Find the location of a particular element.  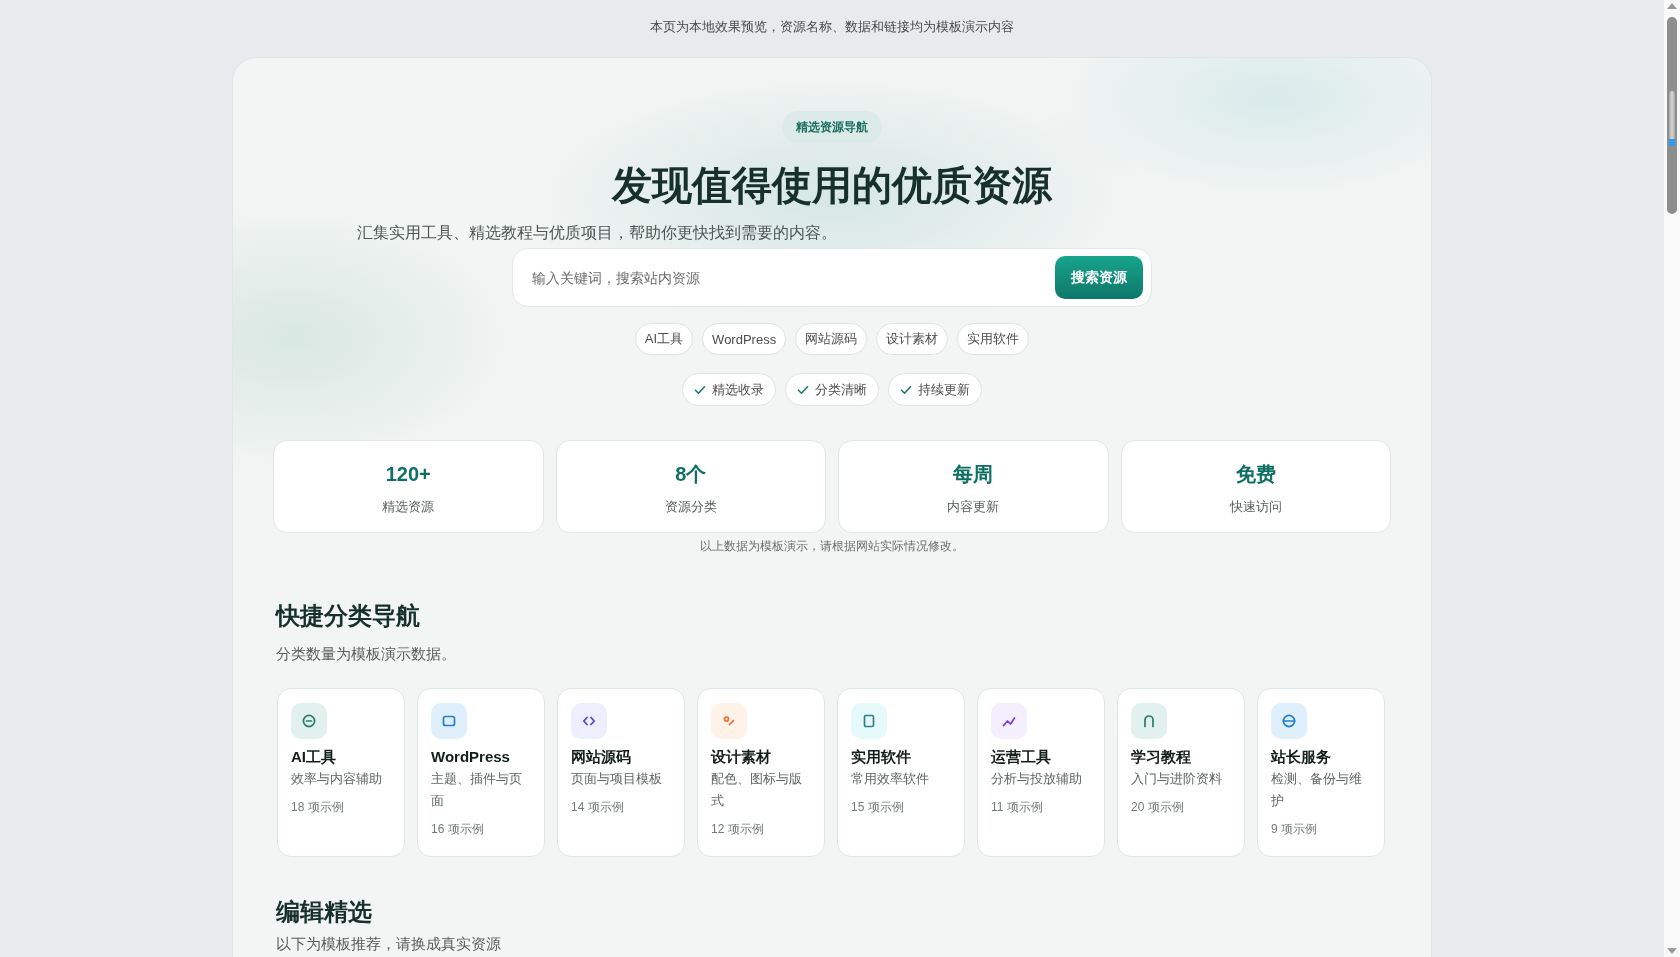

stat-label: 精选资源 is located at coordinates (408, 507).